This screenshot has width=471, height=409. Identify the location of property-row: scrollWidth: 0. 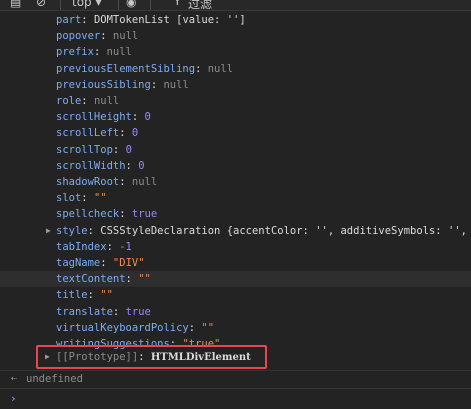
(100, 165).